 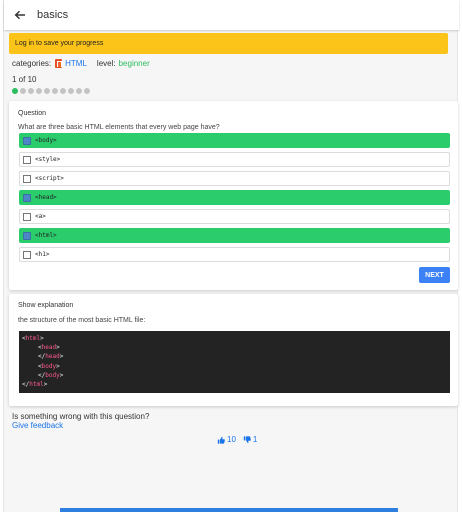 What do you see at coordinates (49, 348) in the screenshot?
I see `code-line: <head>` at bounding box center [49, 348].